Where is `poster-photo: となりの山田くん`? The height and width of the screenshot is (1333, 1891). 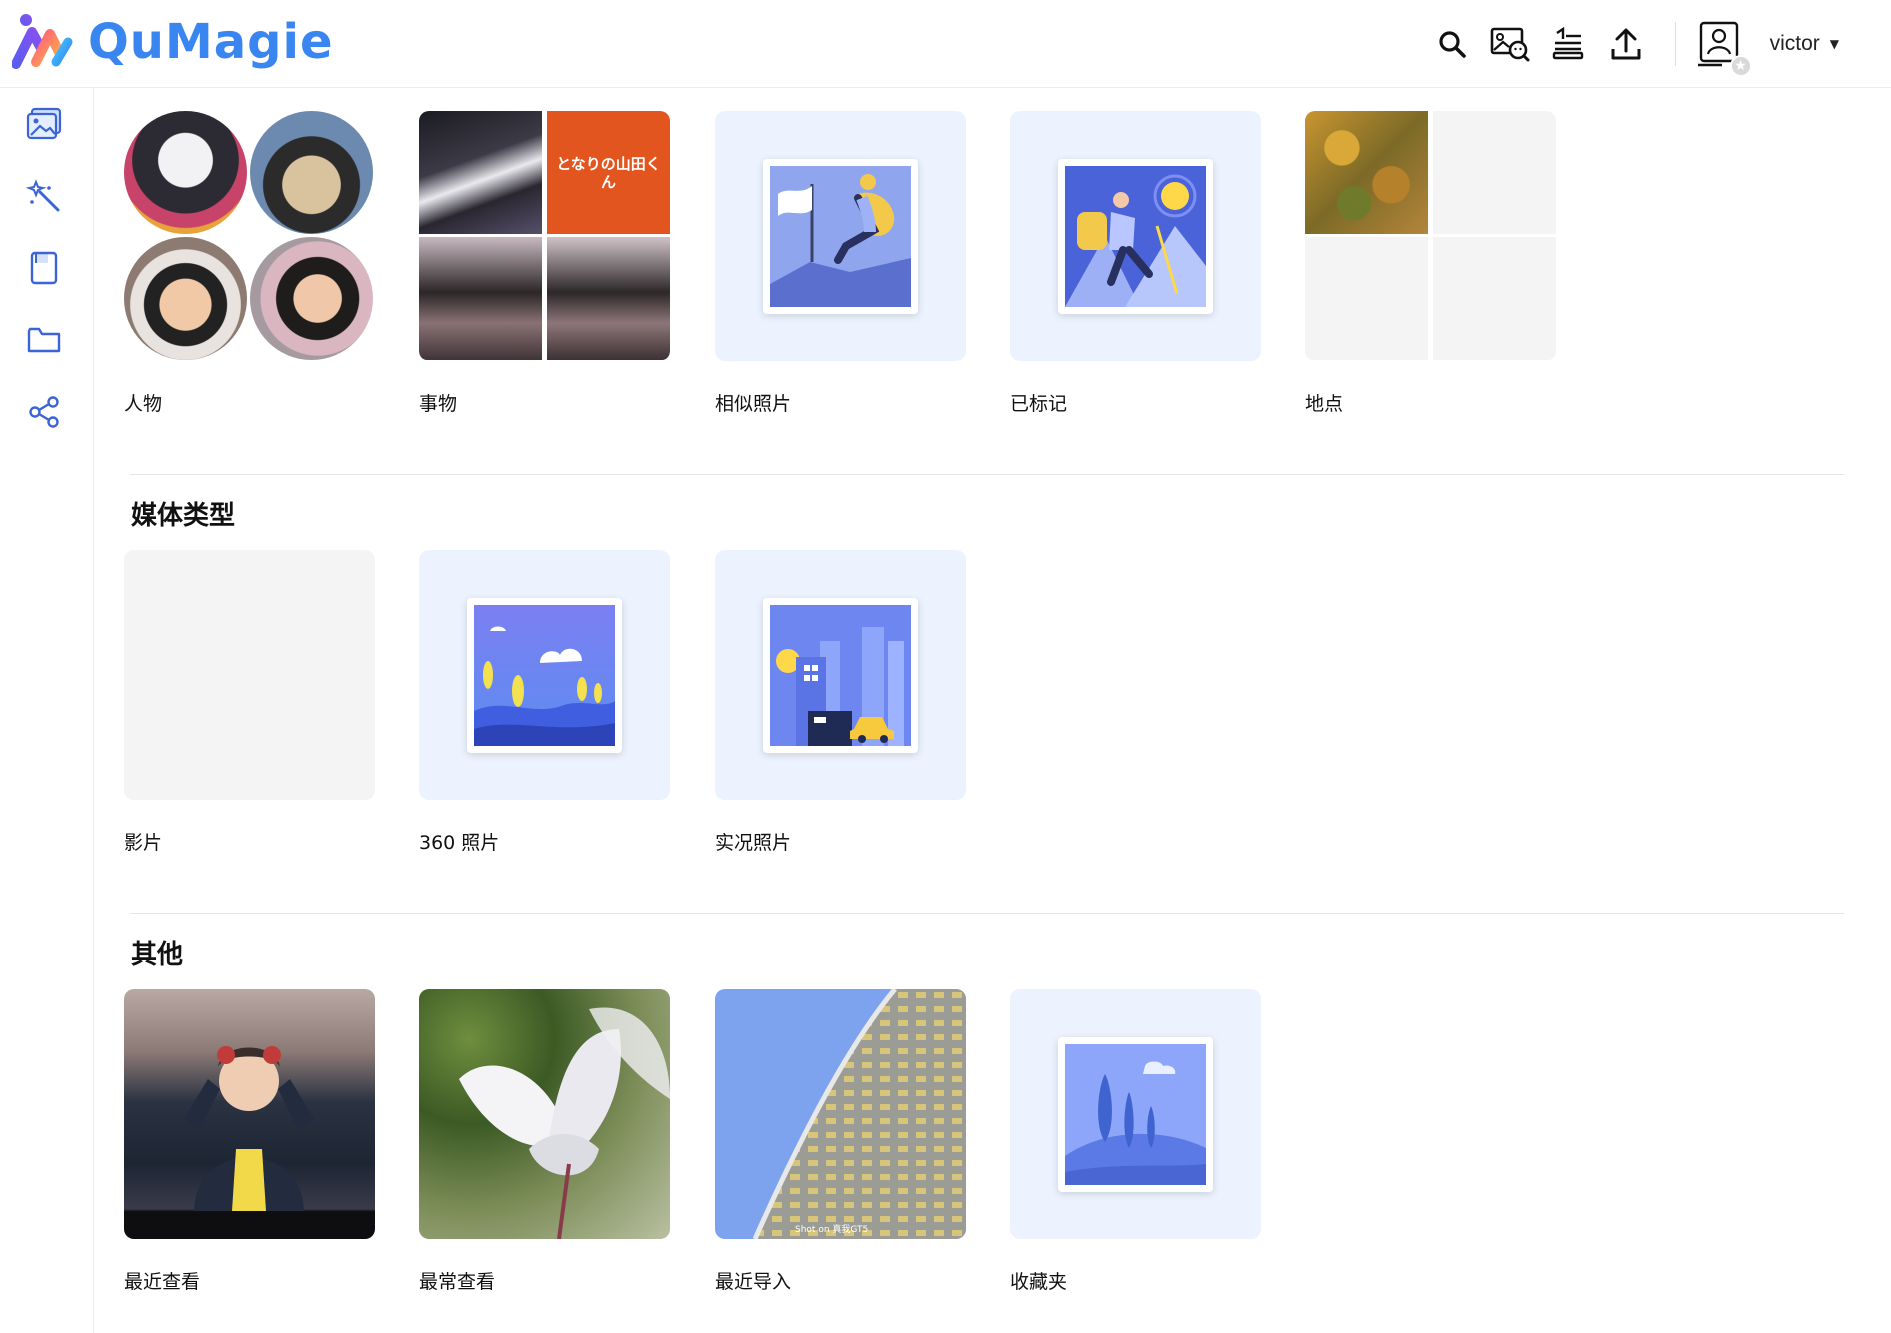 poster-photo: となりの山田くん is located at coordinates (608, 172).